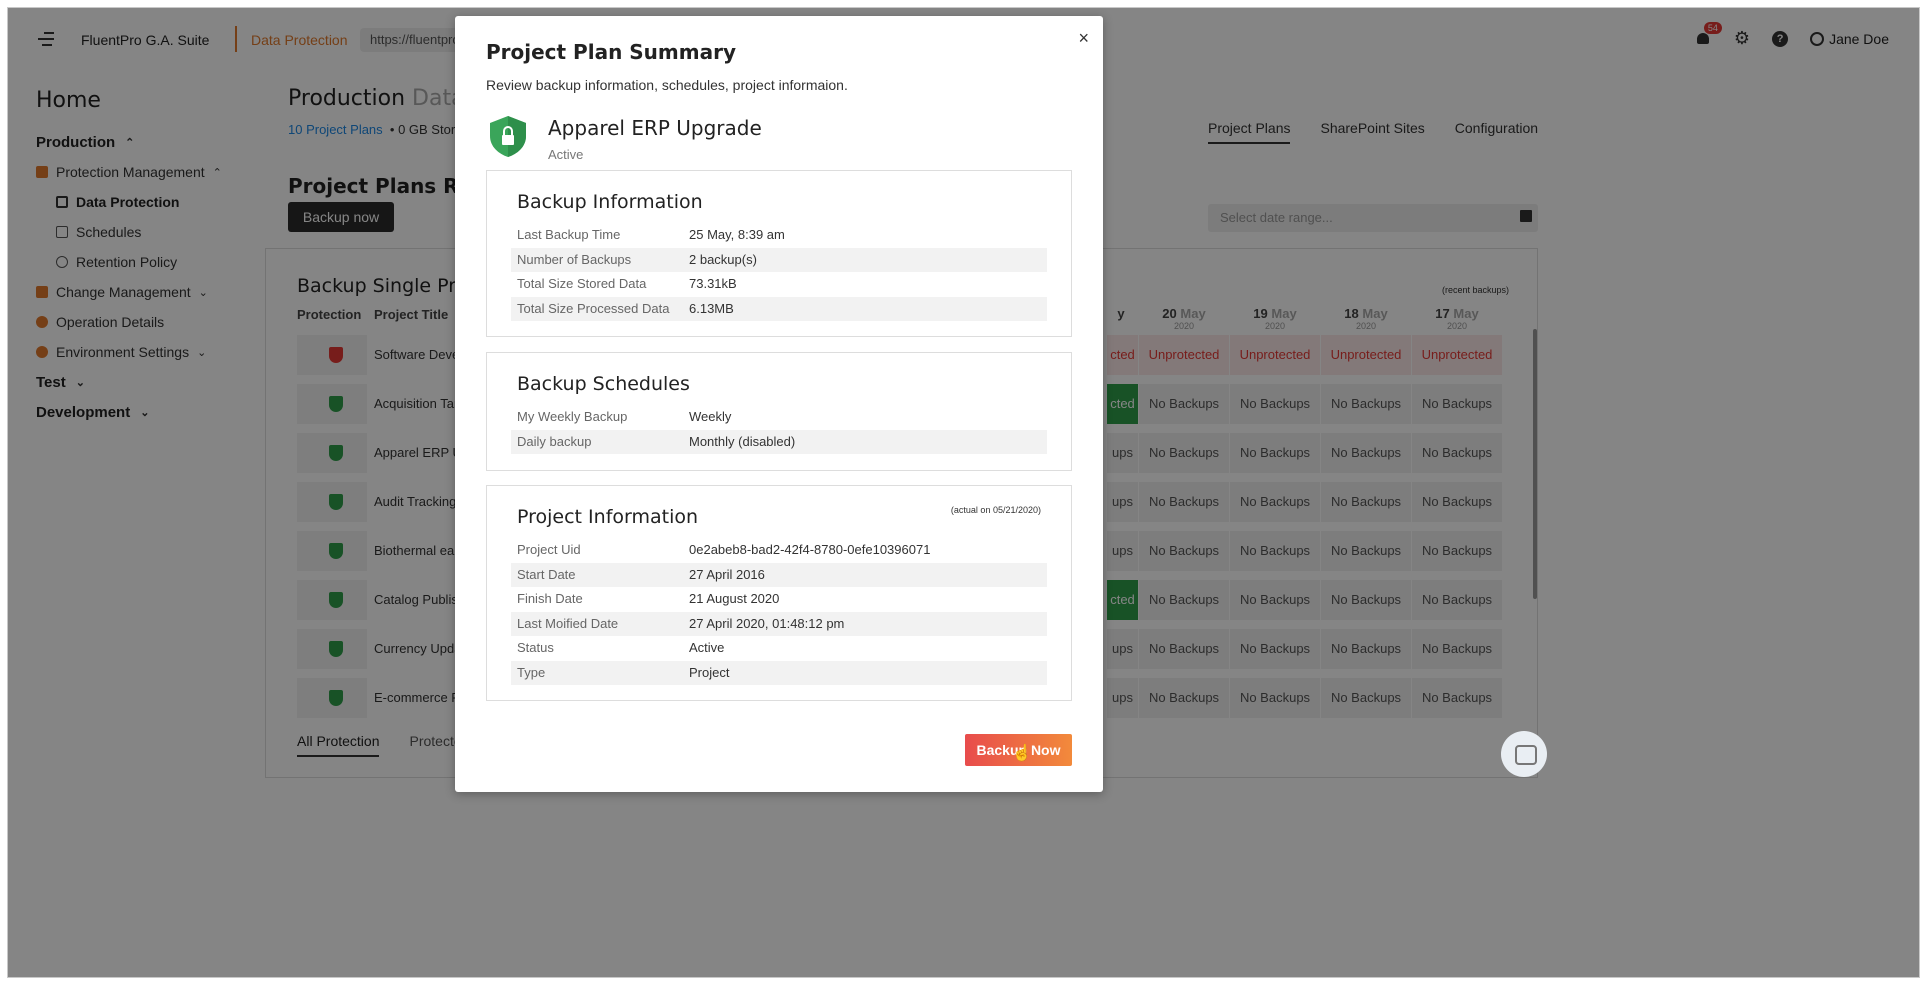 The height and width of the screenshot is (984, 1927). Describe the element at coordinates (742, 441) in the screenshot. I see `info-value: Monthly (disabled)` at that location.